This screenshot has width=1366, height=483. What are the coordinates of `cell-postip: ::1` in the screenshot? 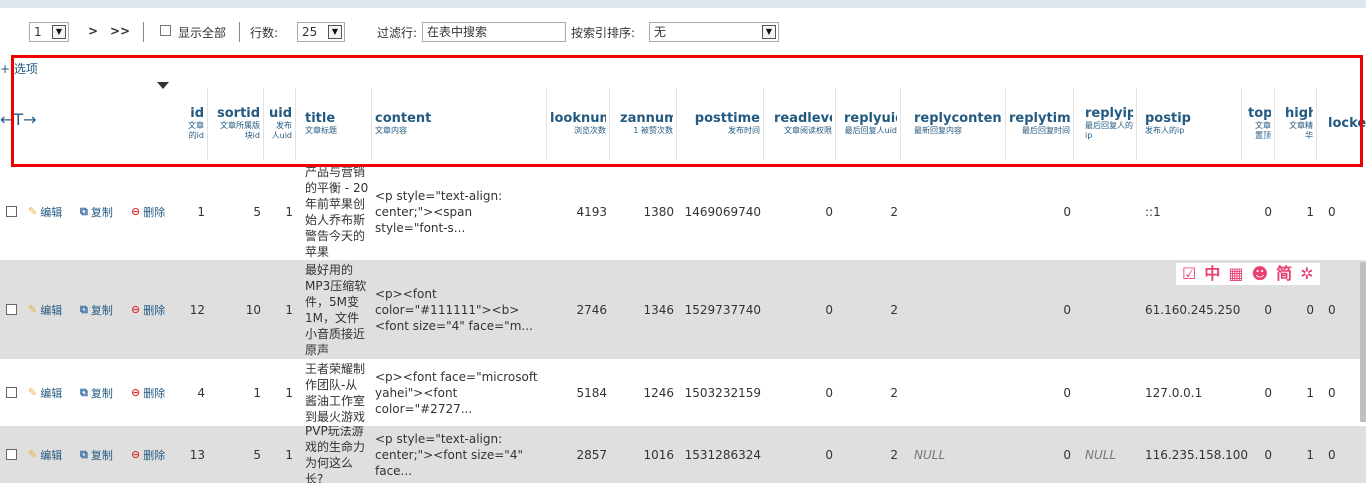 It's located at (1192, 211).